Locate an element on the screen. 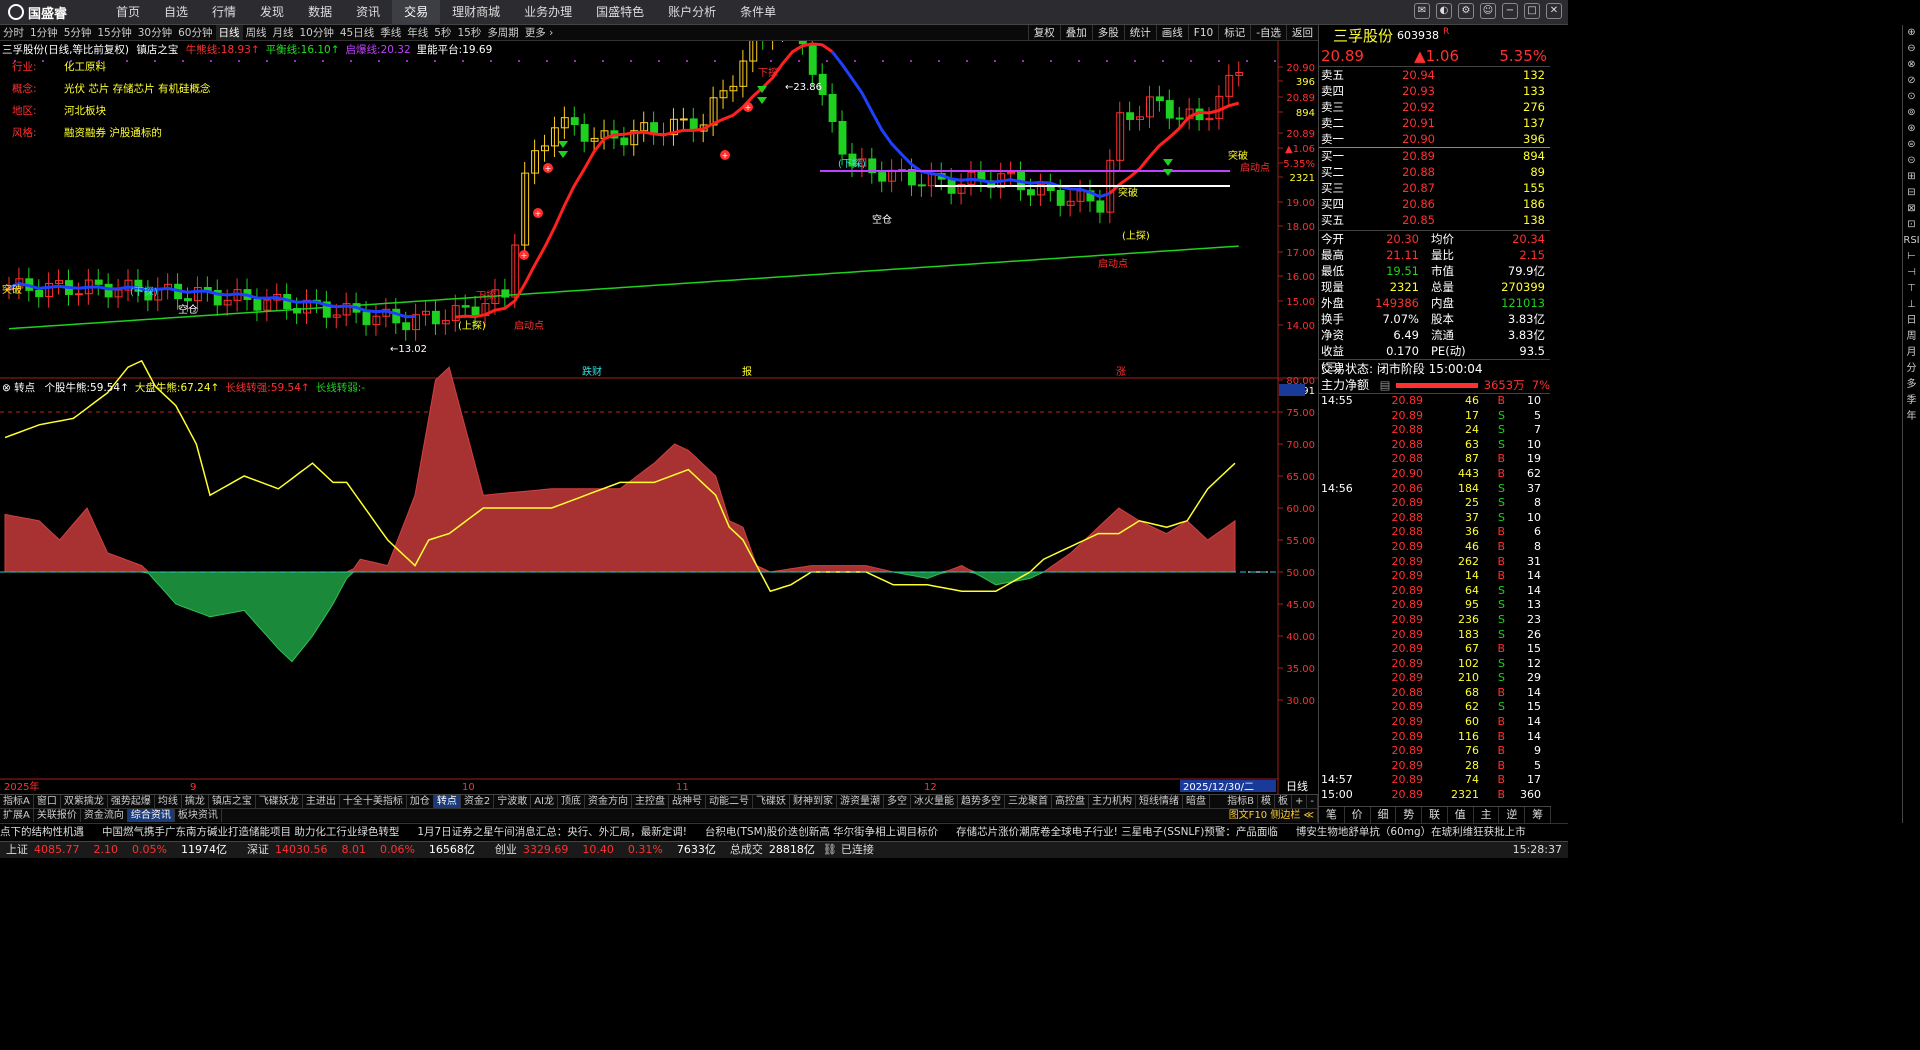 This screenshot has height=1050, width=1920. indicator-tab: 冰火量能 is located at coordinates (935, 801).